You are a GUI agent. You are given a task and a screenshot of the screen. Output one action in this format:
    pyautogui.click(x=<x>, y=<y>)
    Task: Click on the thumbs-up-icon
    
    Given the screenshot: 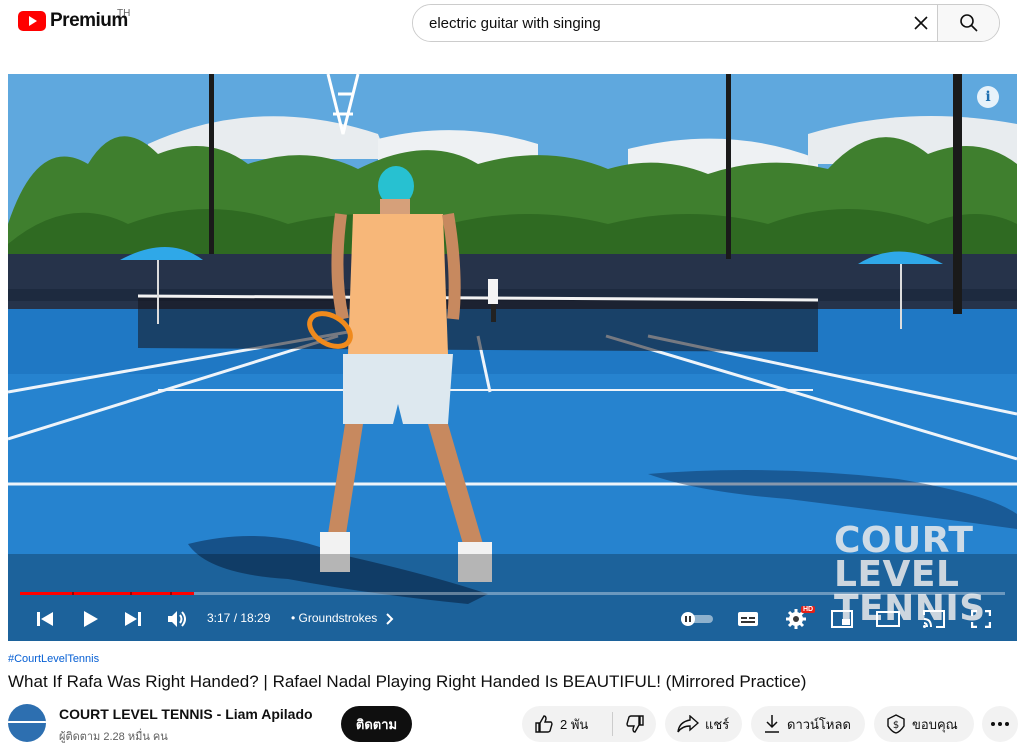 What is the action you would take?
    pyautogui.click(x=544, y=724)
    